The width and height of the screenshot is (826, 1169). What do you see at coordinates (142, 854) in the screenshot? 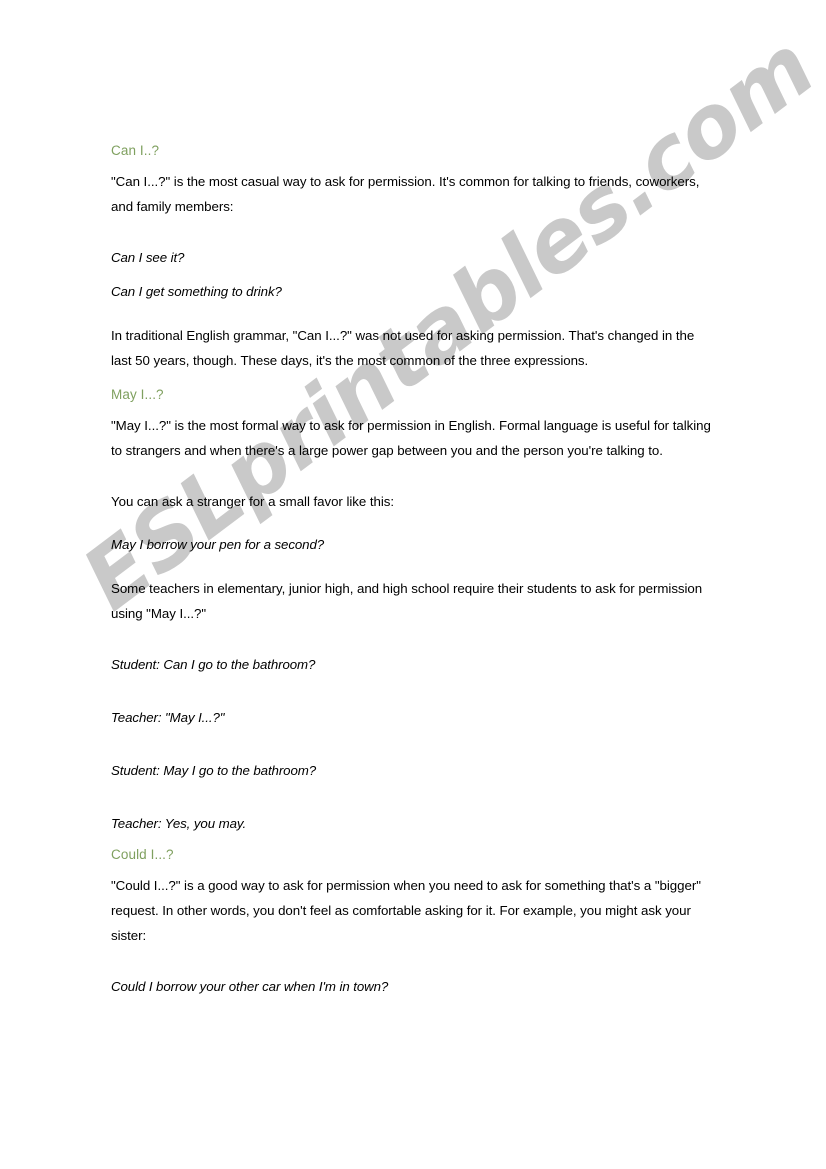
I see `section-heading-could-i: Could I...?` at bounding box center [142, 854].